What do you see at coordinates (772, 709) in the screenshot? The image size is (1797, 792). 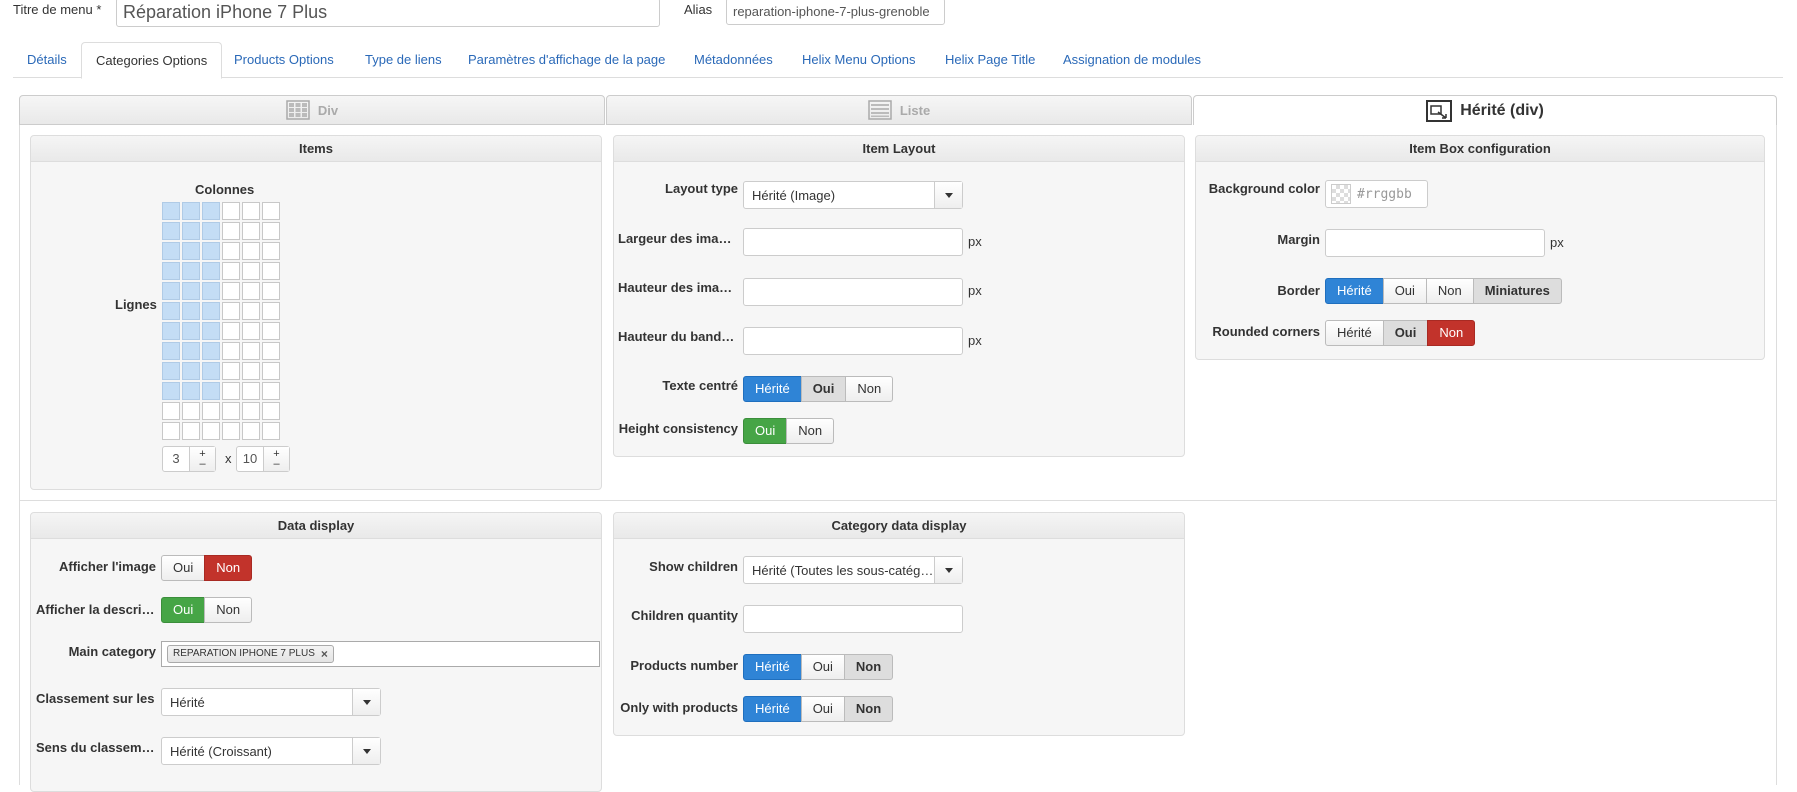 I see `only-with-products-herite: Hérité` at bounding box center [772, 709].